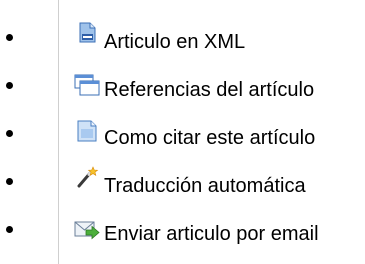 The width and height of the screenshot is (365, 264). What do you see at coordinates (211, 234) in the screenshot?
I see `menu-item-label: Enviar articulo por email` at bounding box center [211, 234].